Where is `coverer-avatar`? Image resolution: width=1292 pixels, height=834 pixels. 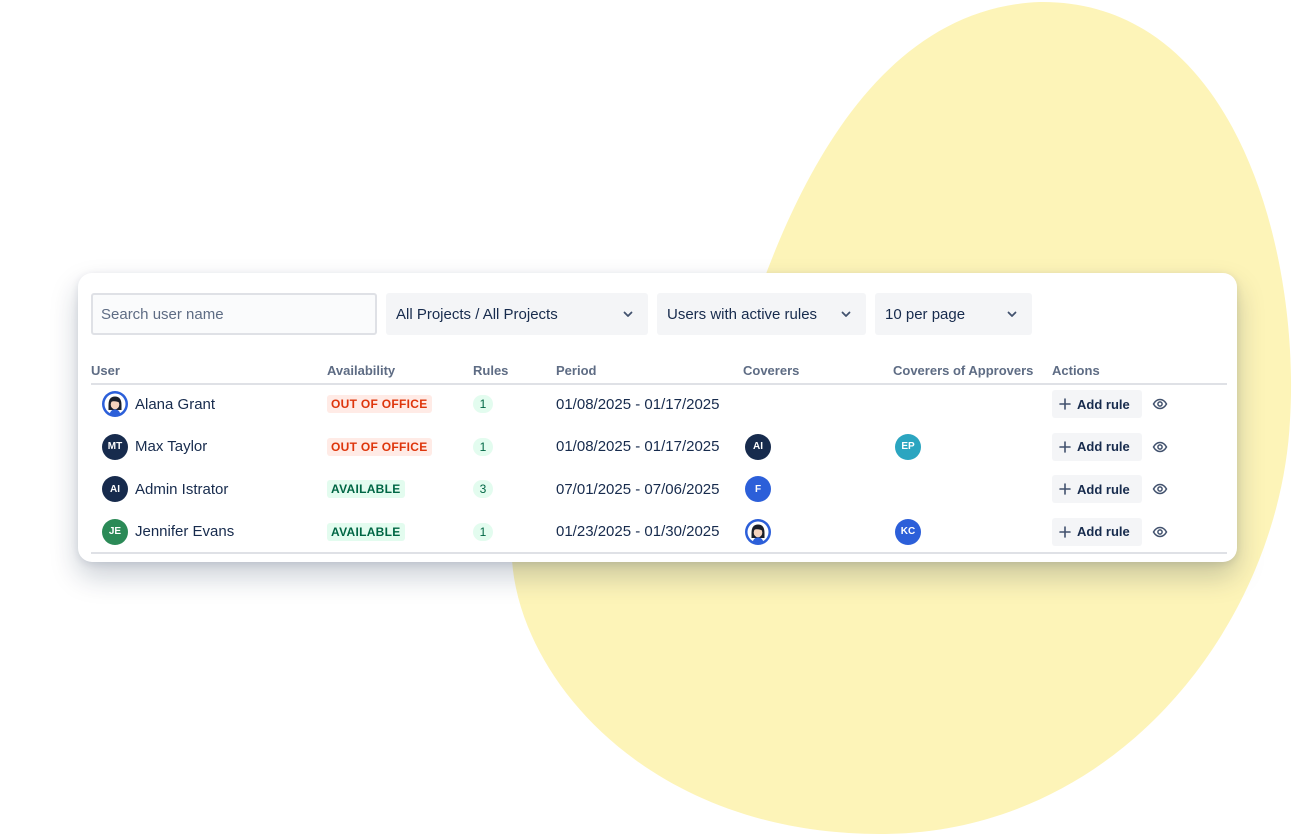 coverer-avatar is located at coordinates (758, 531).